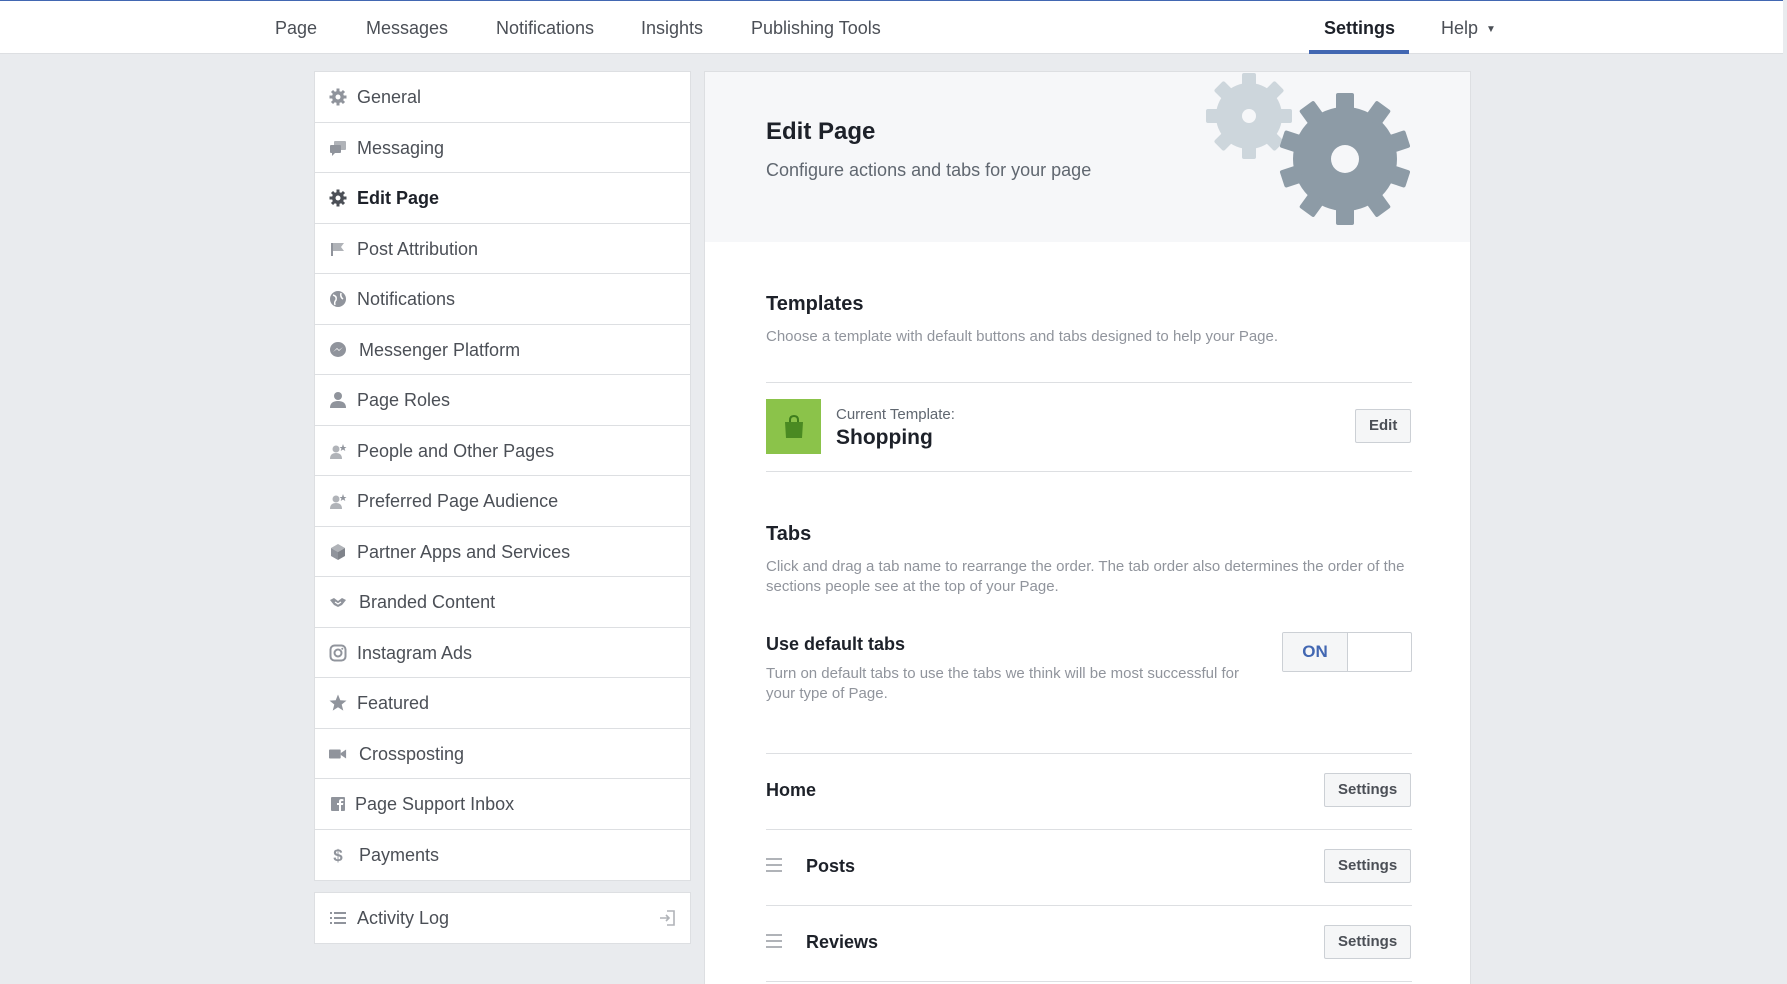 This screenshot has height=984, width=1787. What do you see at coordinates (842, 942) in the screenshot?
I see `tab-row-reviews-name: Reviews` at bounding box center [842, 942].